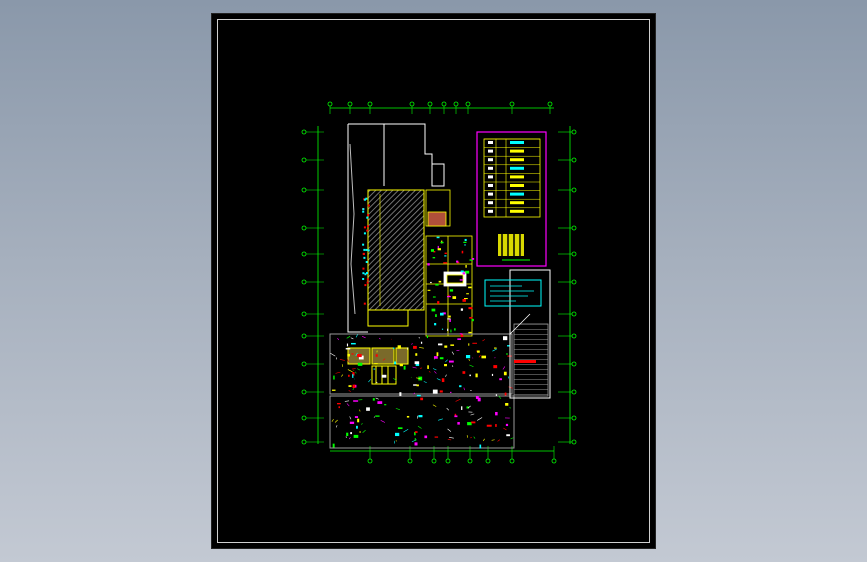 This screenshot has width=867, height=562. I want to click on notes-panel, so click(513, 293).